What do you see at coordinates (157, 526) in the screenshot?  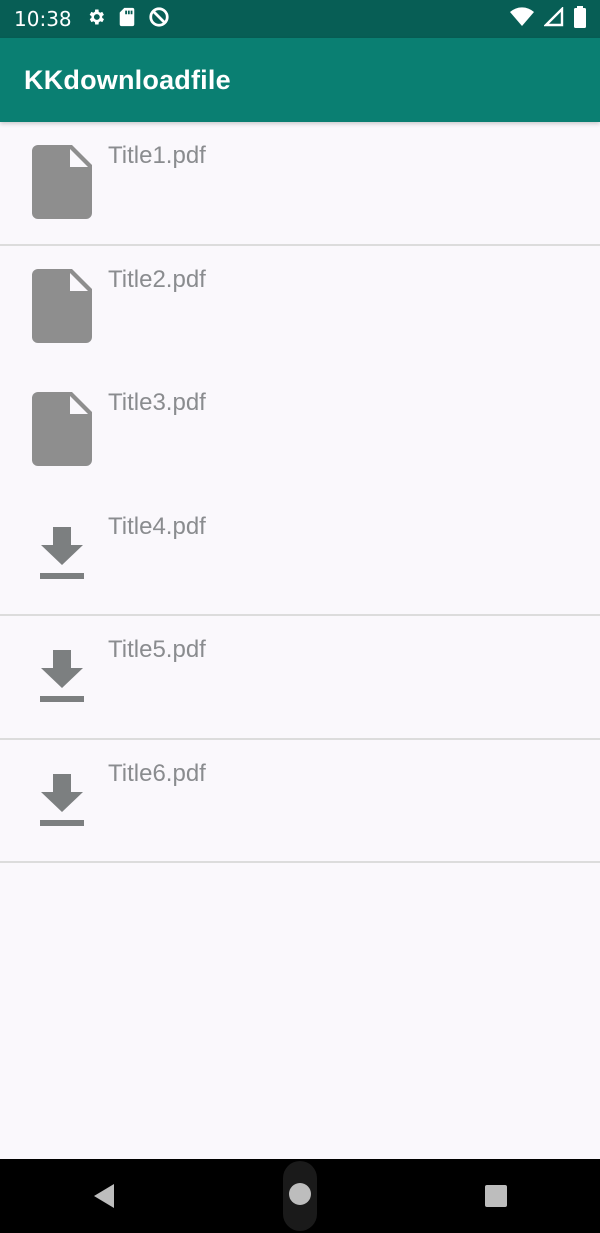 I see `file-title: Title4.pdf` at bounding box center [157, 526].